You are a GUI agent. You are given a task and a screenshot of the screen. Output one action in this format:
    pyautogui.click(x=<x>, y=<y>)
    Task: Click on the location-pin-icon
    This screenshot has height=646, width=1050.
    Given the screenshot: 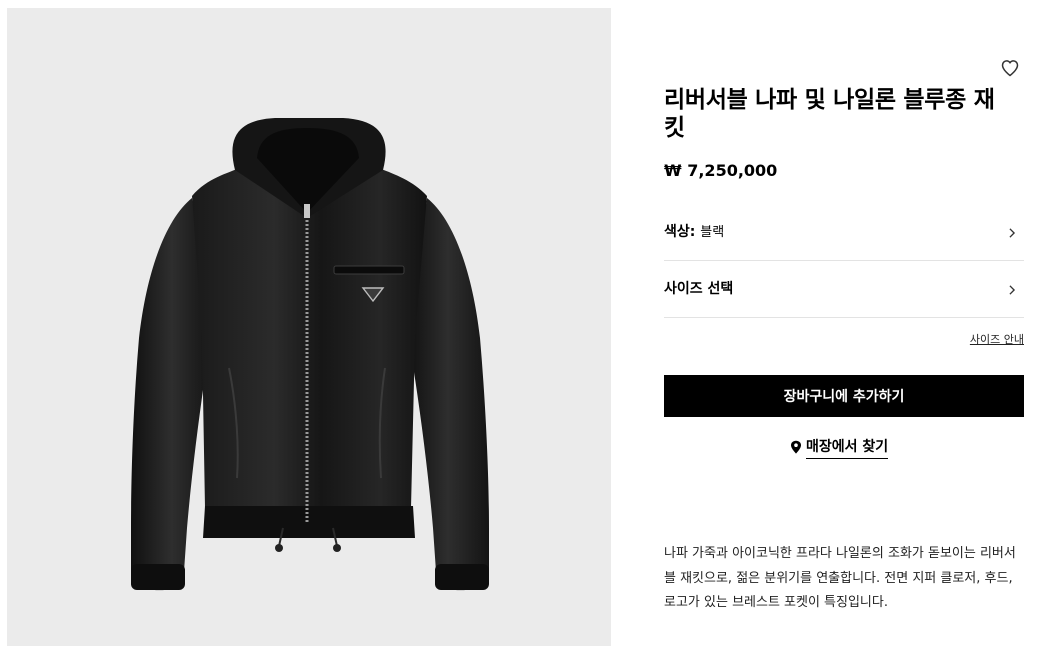 What is the action you would take?
    pyautogui.click(x=796, y=447)
    